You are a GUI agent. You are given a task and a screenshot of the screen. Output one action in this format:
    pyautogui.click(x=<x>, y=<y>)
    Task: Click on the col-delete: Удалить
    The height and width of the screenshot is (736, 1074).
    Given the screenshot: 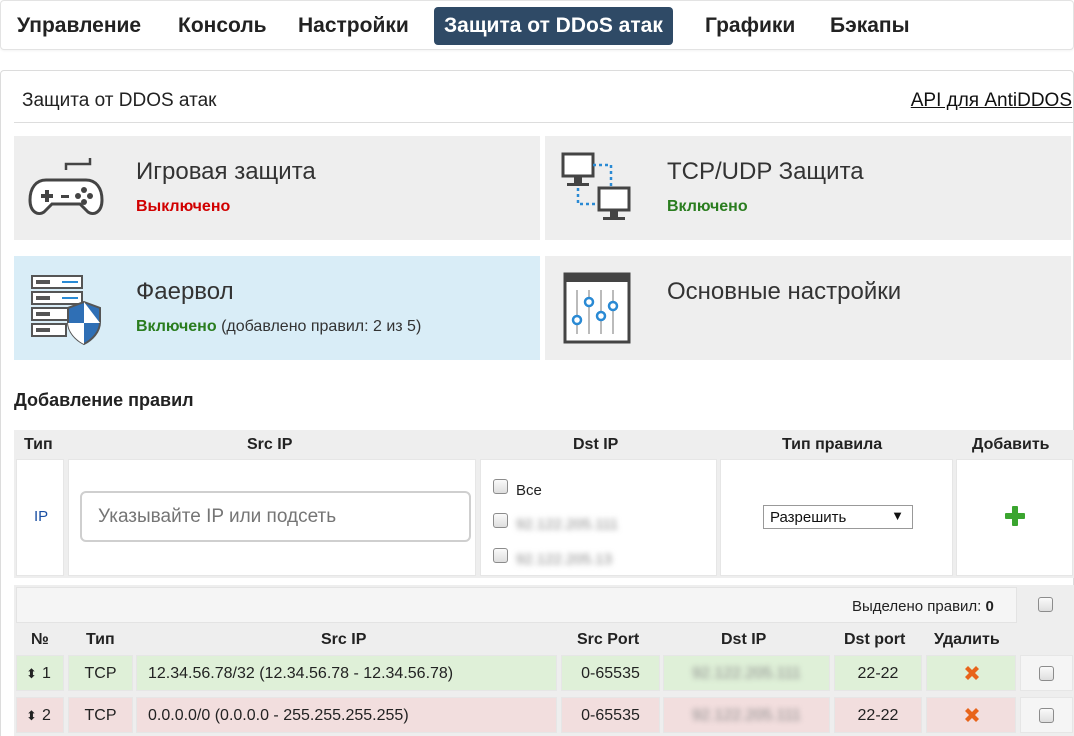 What is the action you would take?
    pyautogui.click(x=967, y=639)
    